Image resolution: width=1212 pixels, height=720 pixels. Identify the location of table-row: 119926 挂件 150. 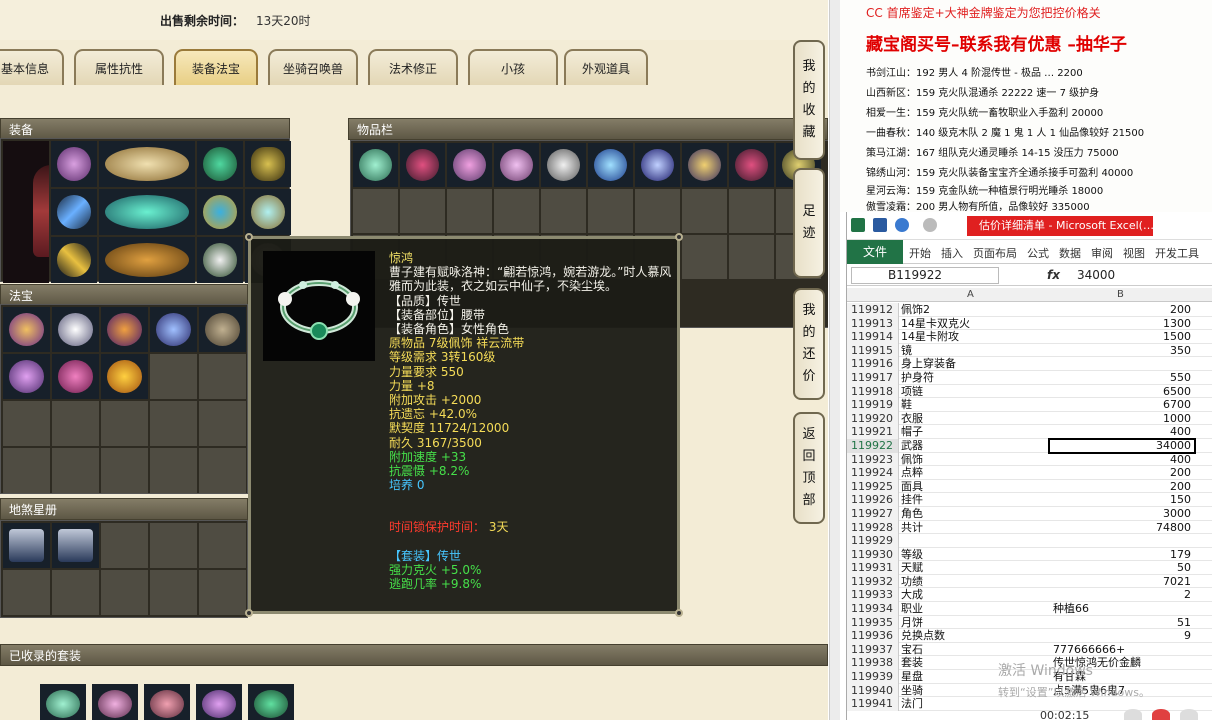
(1029, 500).